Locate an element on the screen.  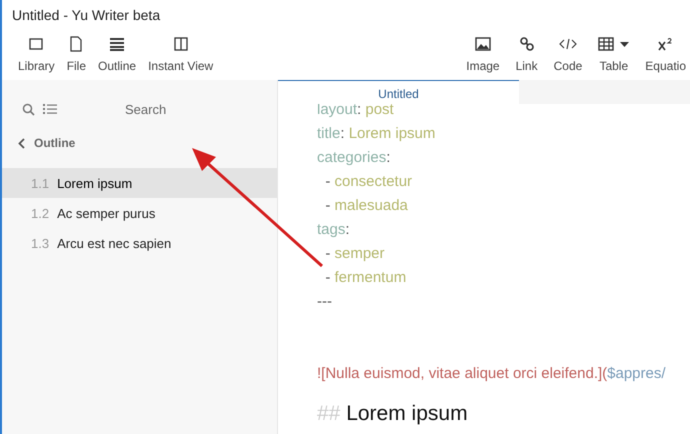
toolbar-button: Code is located at coordinates (568, 57).